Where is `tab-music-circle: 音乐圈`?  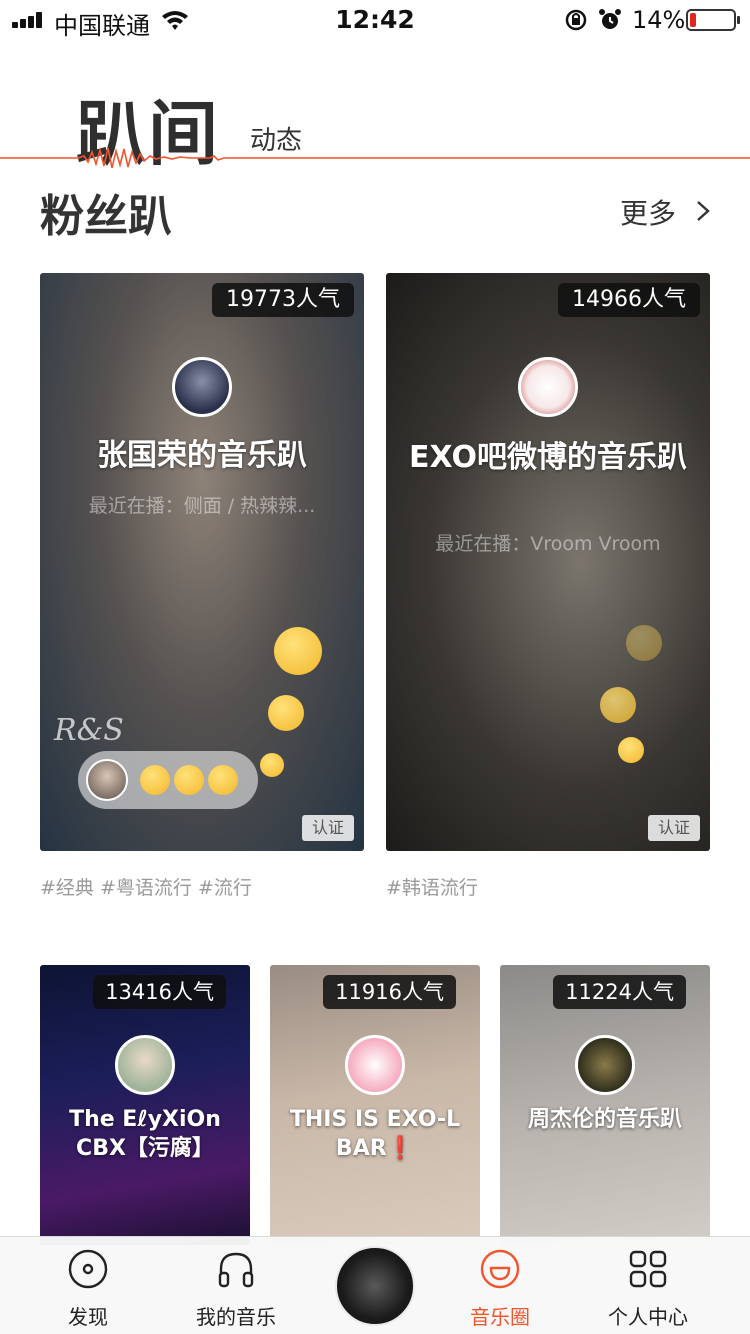
tab-music-circle: 音乐圈 is located at coordinates (500, 1285).